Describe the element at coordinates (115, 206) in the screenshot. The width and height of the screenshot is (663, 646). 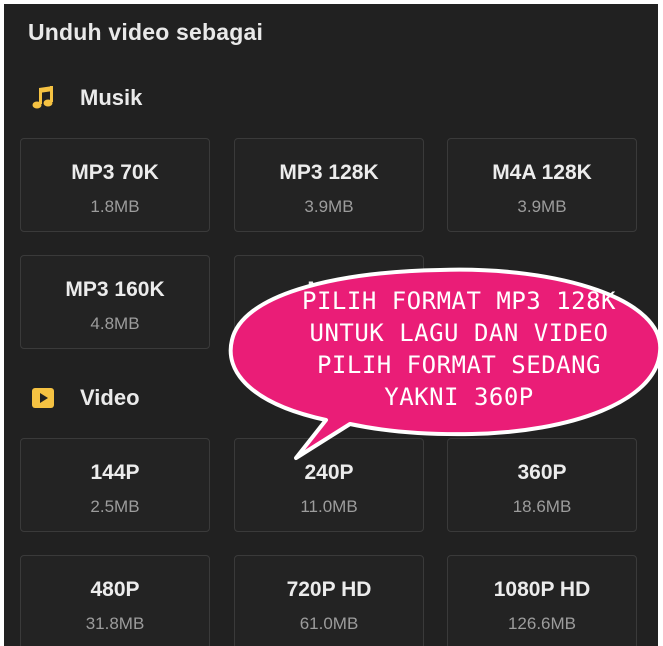
I see `file-size: 1.8MB` at that location.